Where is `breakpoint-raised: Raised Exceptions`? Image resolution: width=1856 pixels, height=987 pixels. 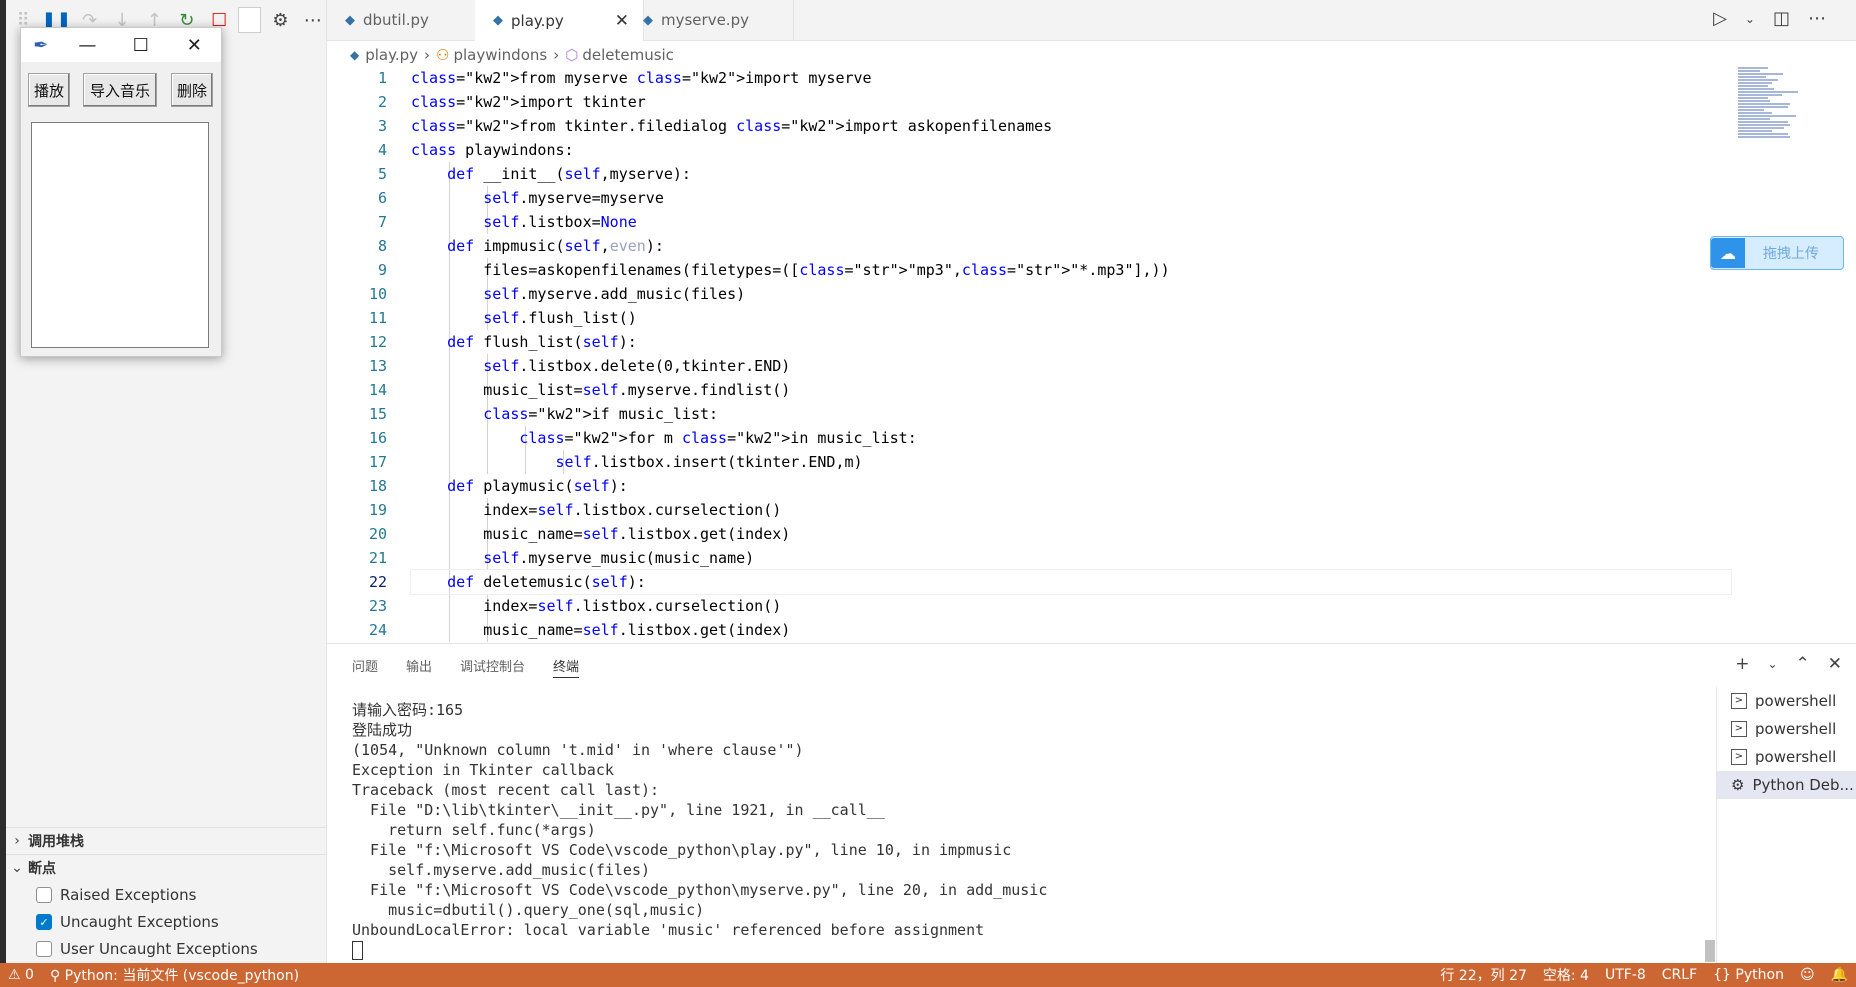
breakpoint-raised: Raised Exceptions is located at coordinates (116, 895).